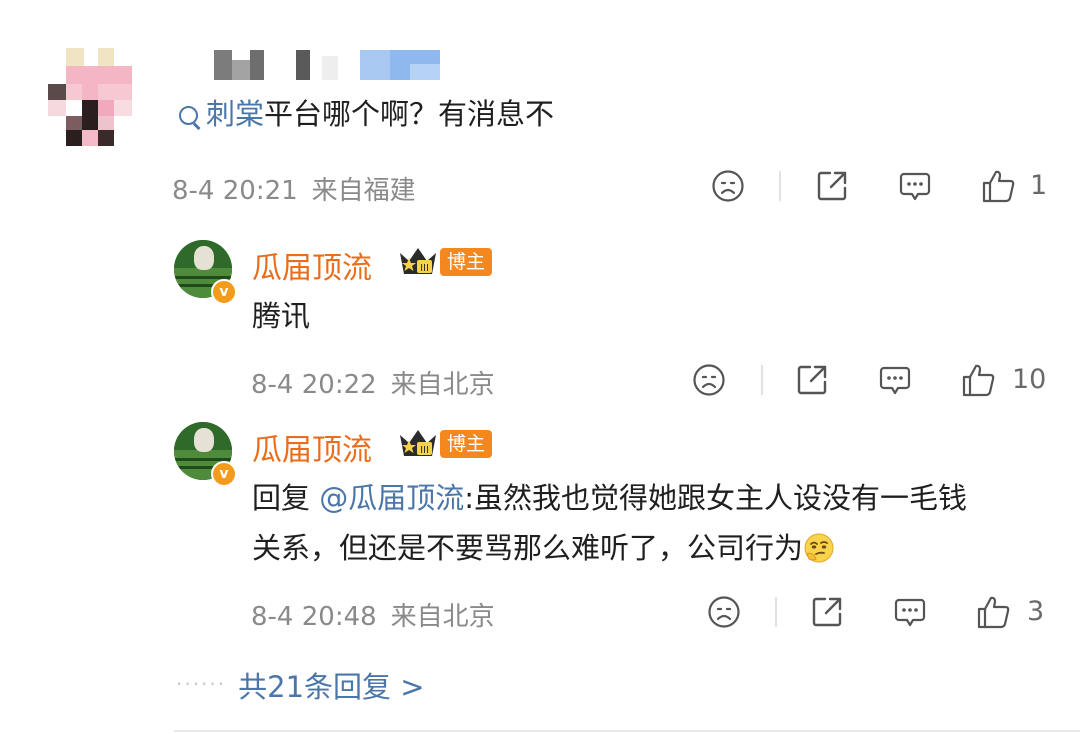 Image resolution: width=1080 pixels, height=734 pixels. What do you see at coordinates (235, 191) in the screenshot?
I see `comment-date: 8-4 20:21` at bounding box center [235, 191].